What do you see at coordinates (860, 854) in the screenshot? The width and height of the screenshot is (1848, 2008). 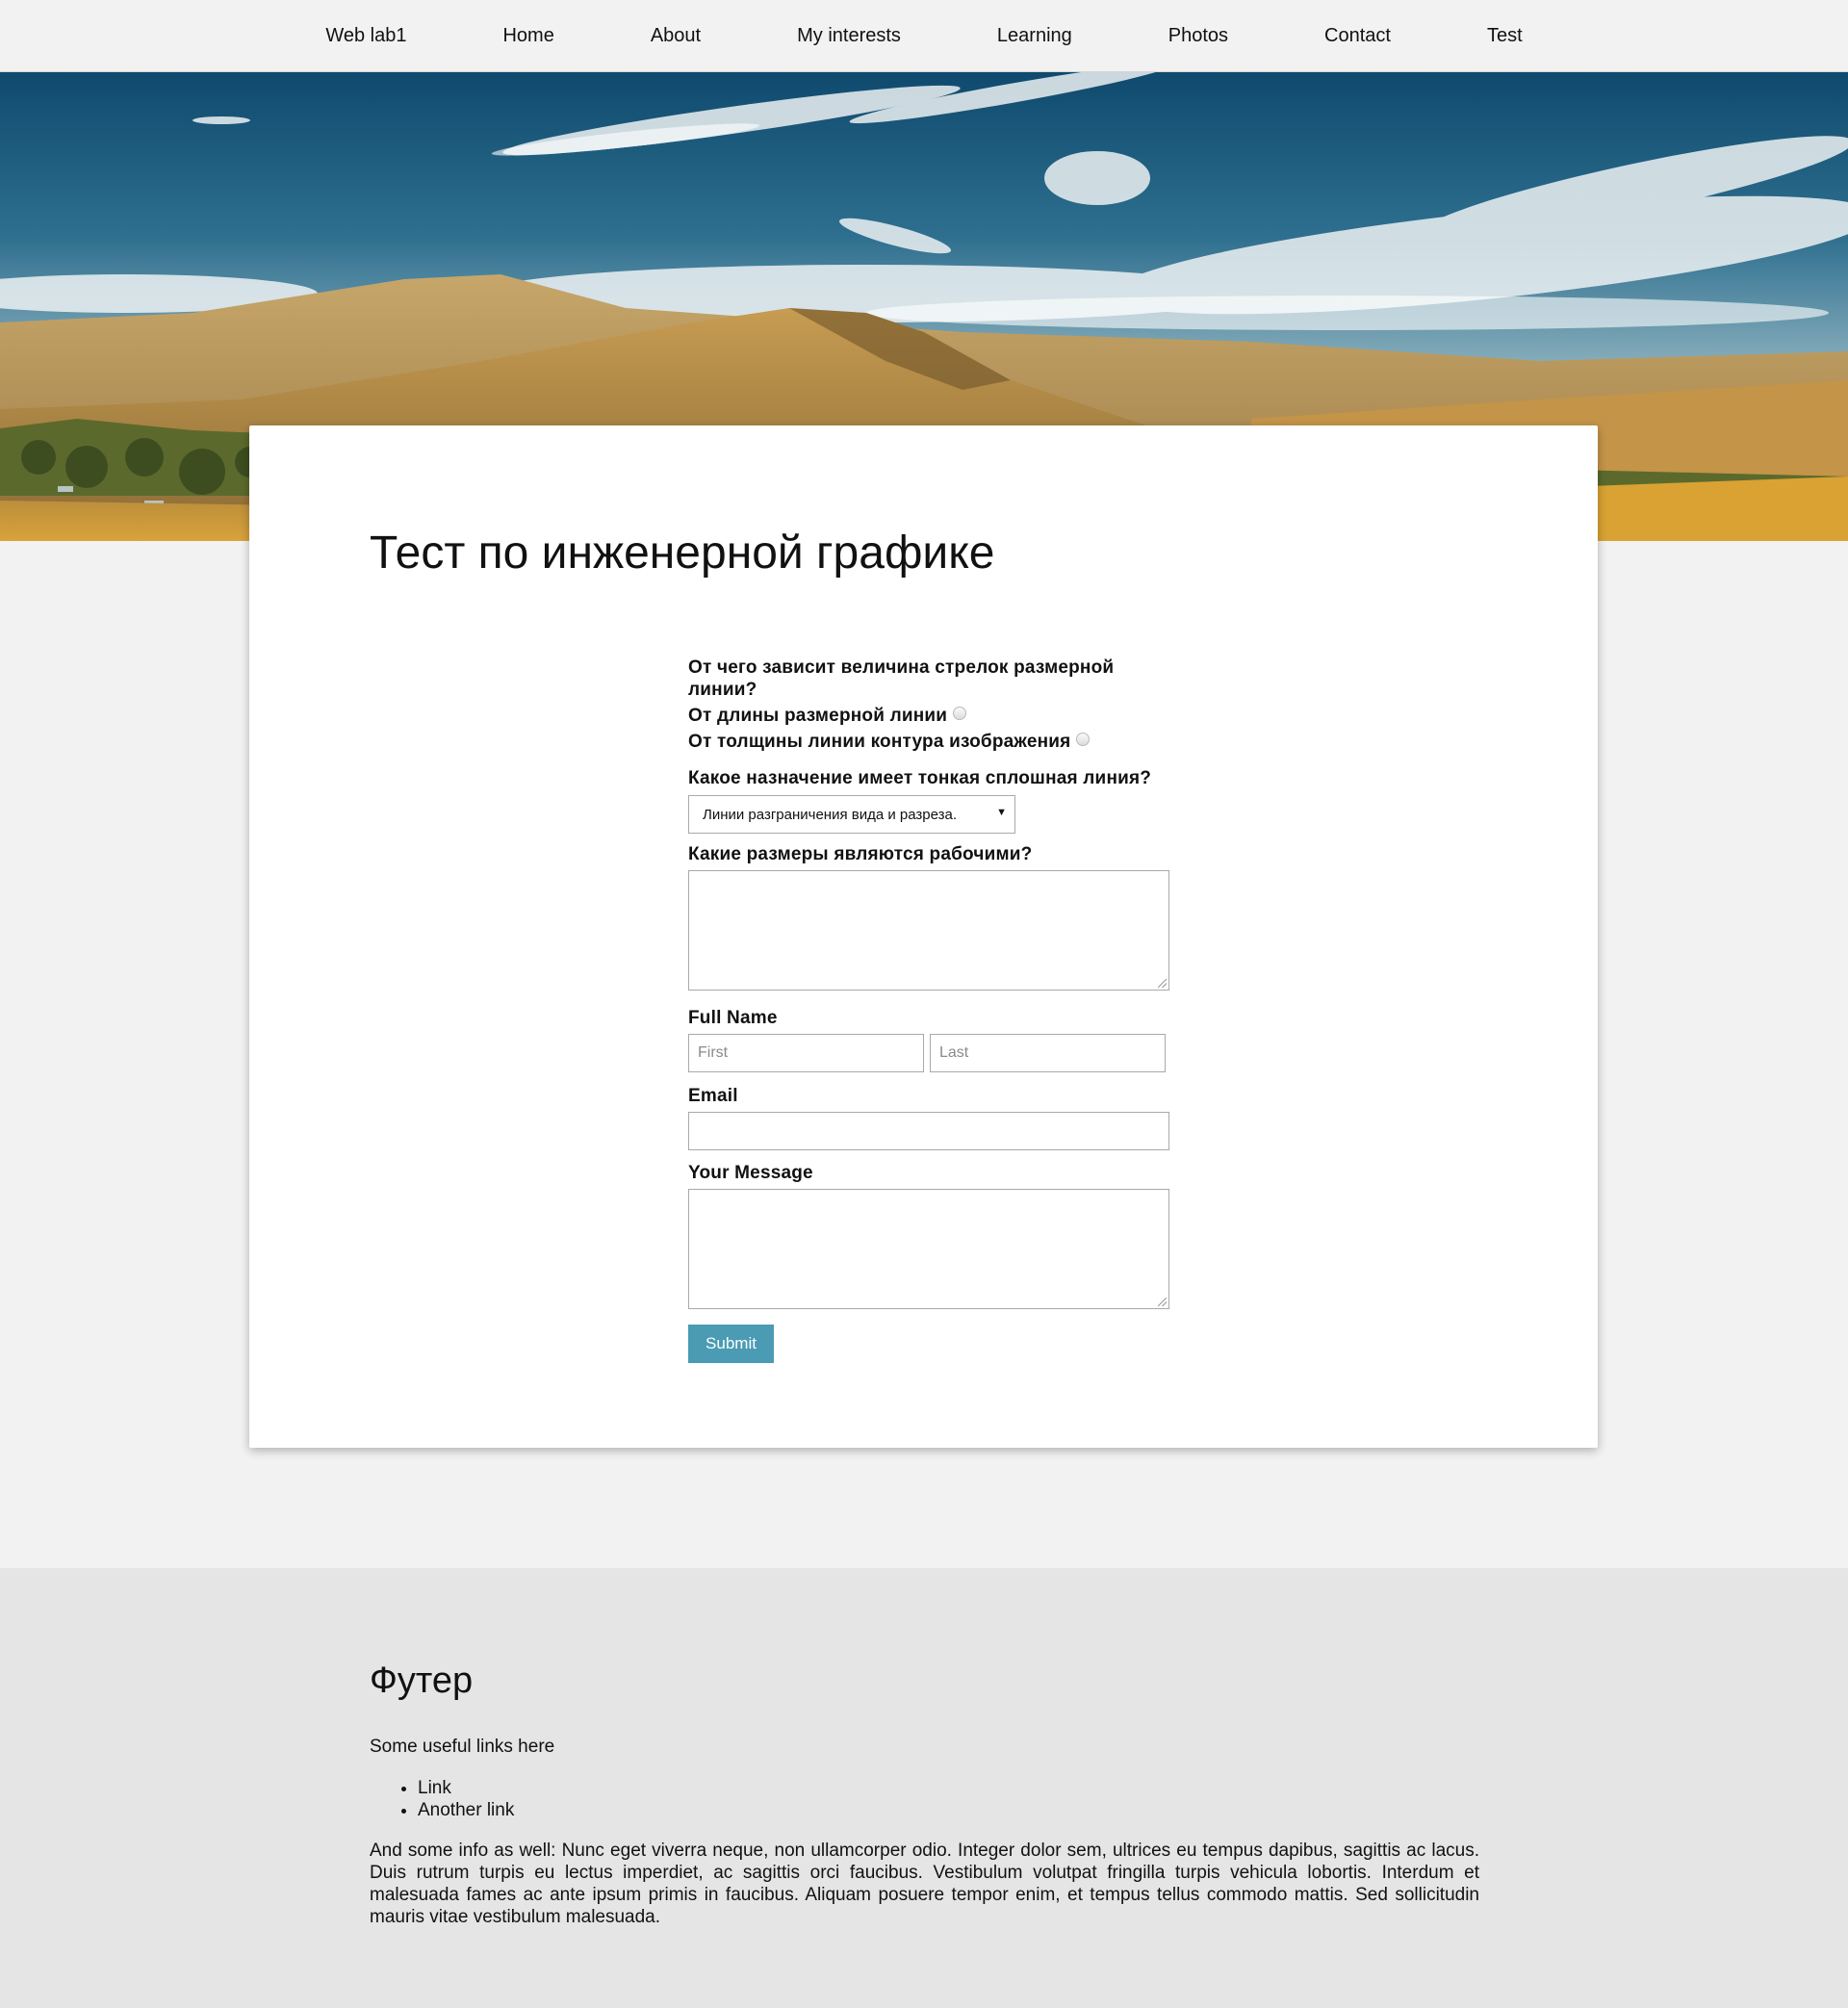 I see `question-3-label: Какие размеры являются рабочими?` at bounding box center [860, 854].